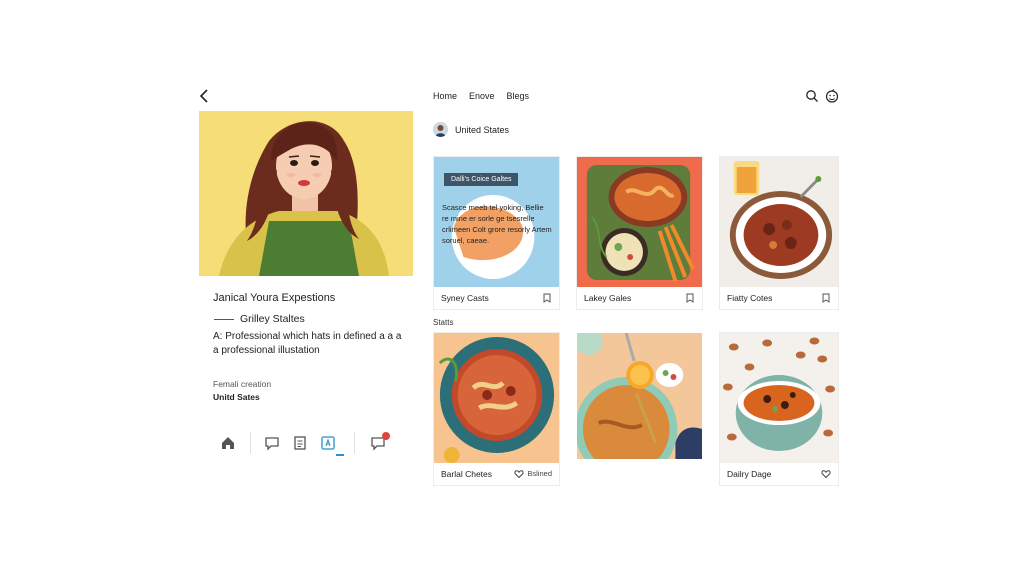 The height and width of the screenshot is (585, 1024). What do you see at coordinates (242, 384) in the screenshot?
I see `meta-label: Femali creation` at bounding box center [242, 384].